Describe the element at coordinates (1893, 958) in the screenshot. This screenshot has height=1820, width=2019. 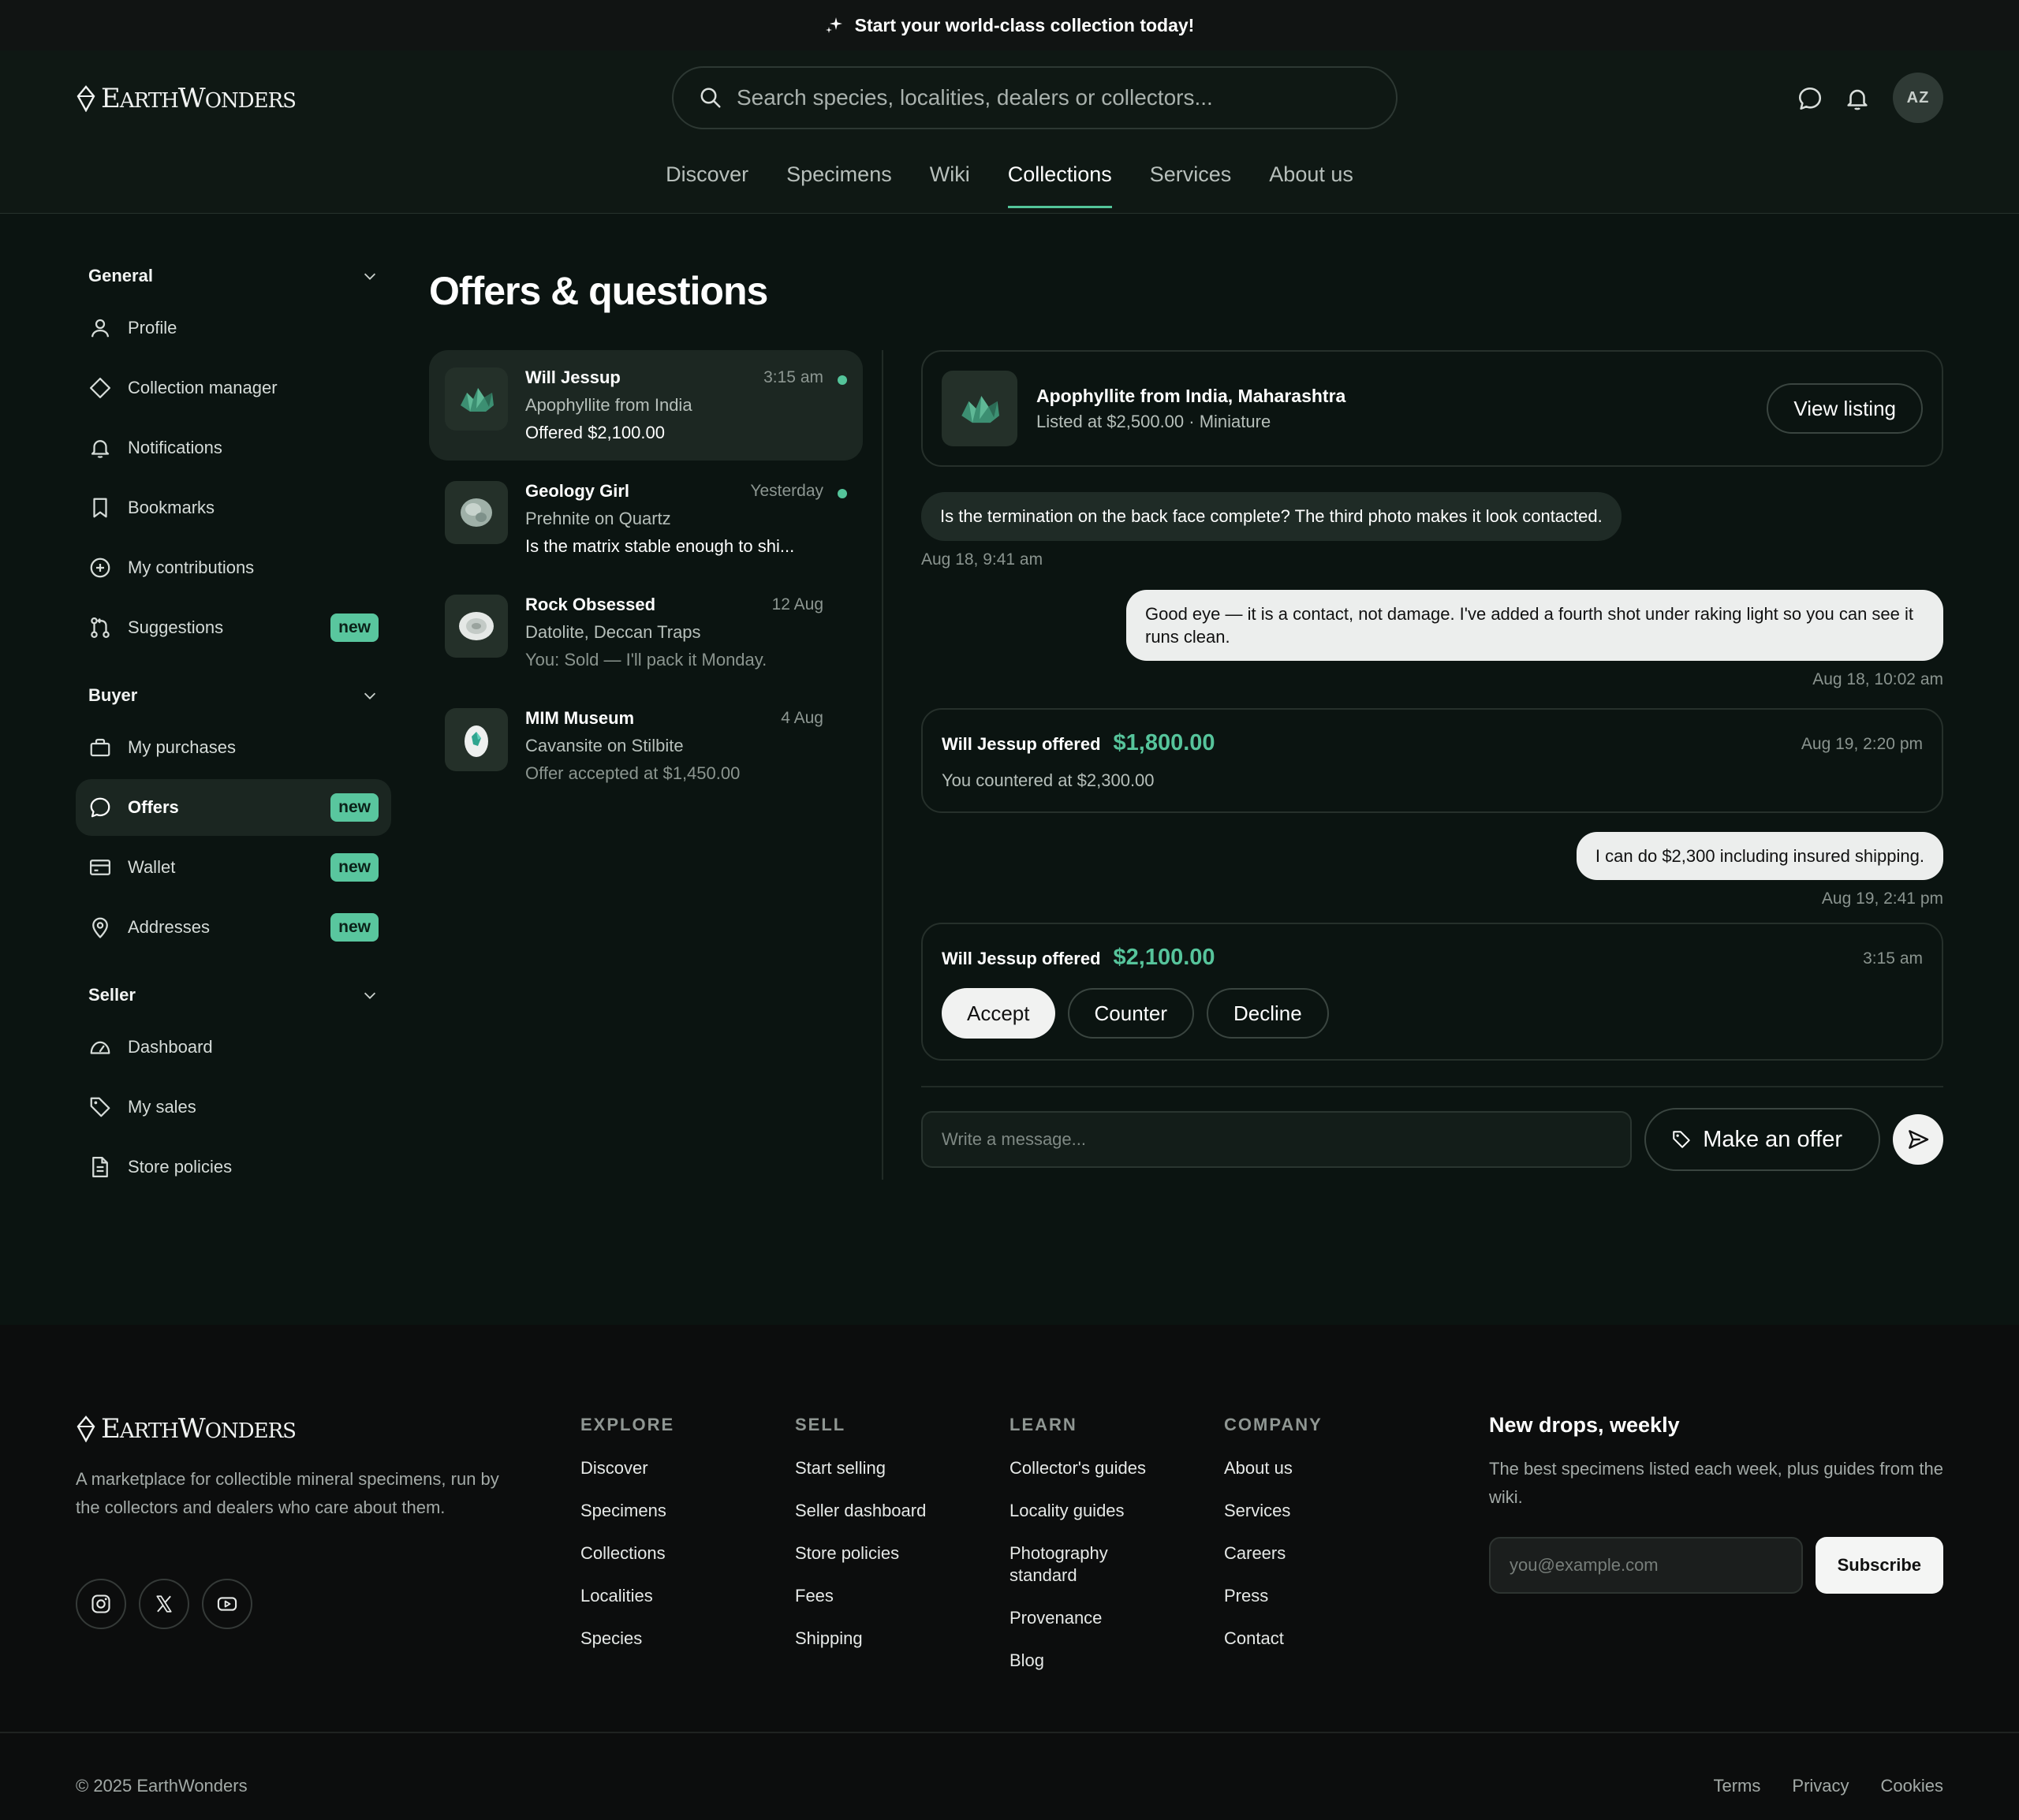
I see `offer-timestamp: 3:15 am` at that location.